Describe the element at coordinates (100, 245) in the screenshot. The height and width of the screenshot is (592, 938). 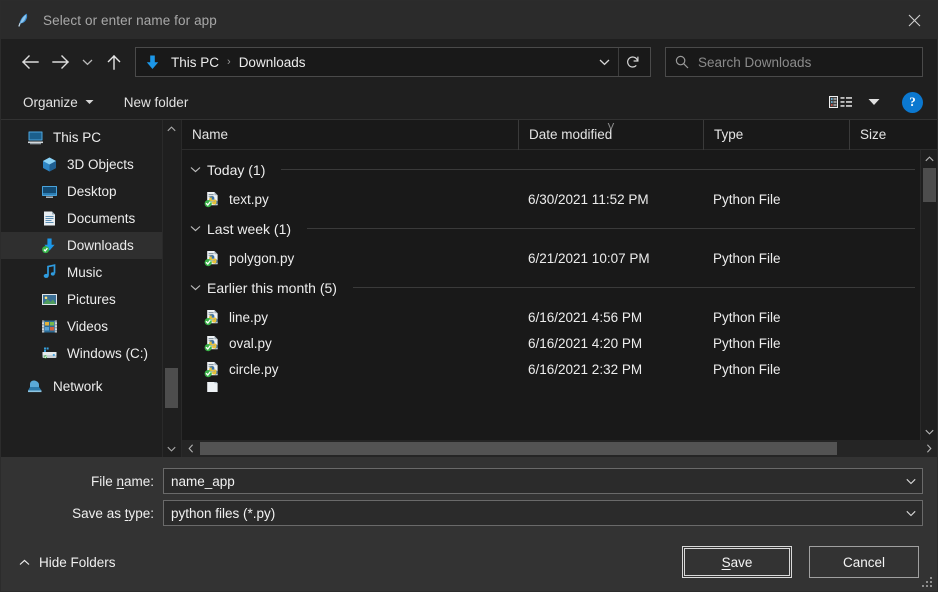
I see `sidebar-item-label: Downloads` at that location.